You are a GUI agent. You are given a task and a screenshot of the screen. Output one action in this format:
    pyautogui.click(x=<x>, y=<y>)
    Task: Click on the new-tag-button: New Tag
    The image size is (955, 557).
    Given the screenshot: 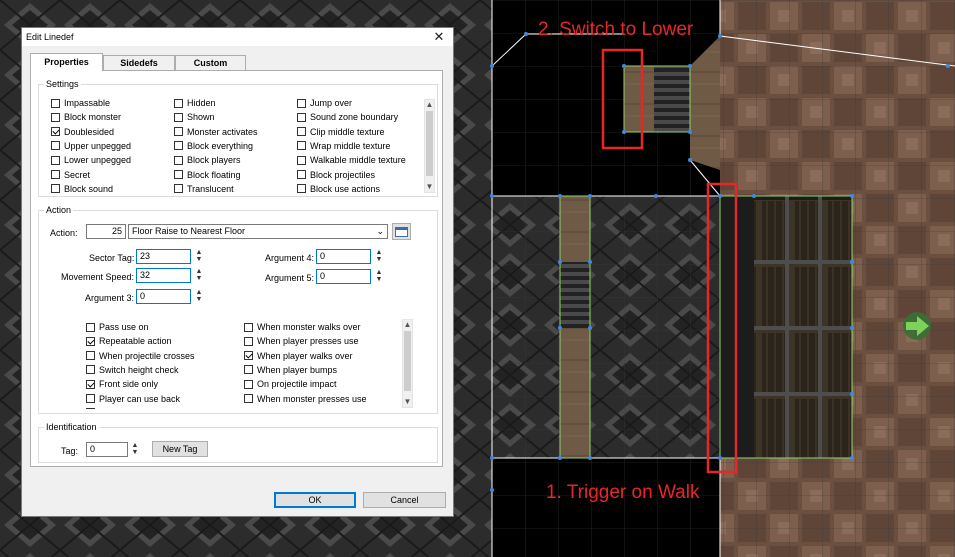 What is the action you would take?
    pyautogui.click(x=180, y=449)
    